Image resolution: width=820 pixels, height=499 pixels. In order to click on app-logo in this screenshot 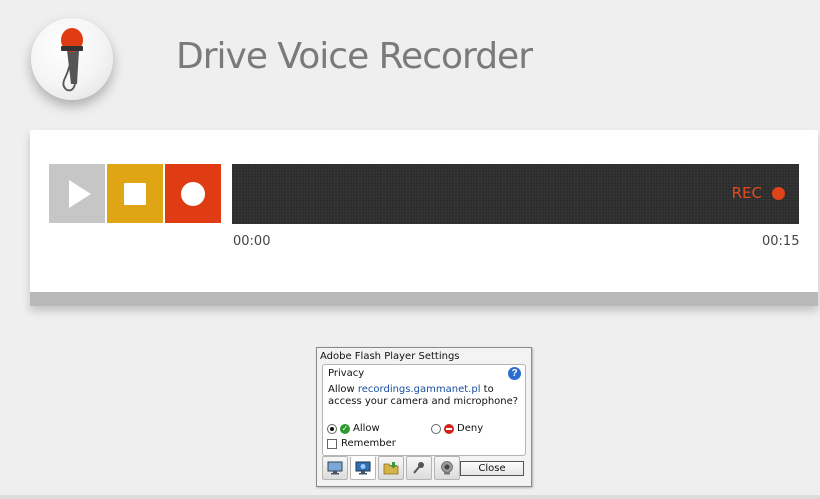, I will do `click(72, 59)`.